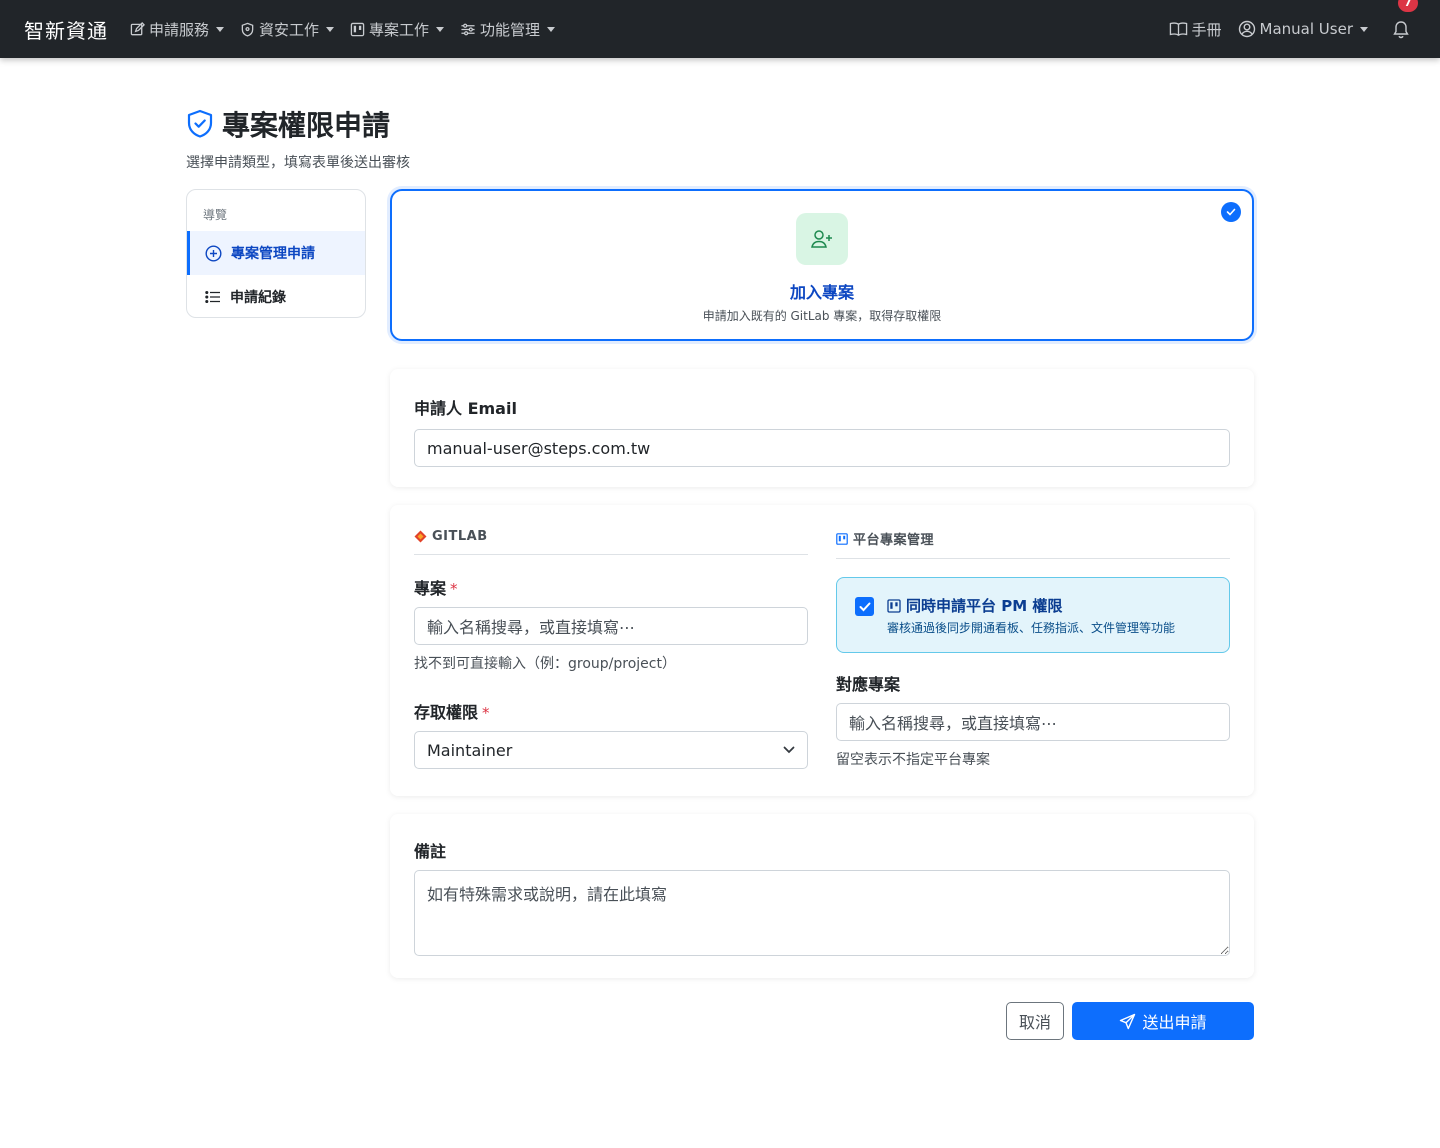 Image resolution: width=1440 pixels, height=1148 pixels. I want to click on cancel-button: 取消, so click(1035, 1021).